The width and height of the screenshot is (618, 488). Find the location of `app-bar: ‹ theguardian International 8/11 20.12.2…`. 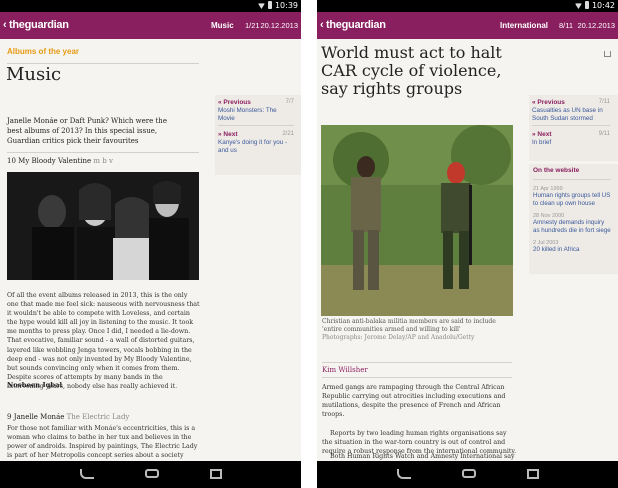

app-bar: ‹ theguardian International 8/11 20.12.2… is located at coordinates (467, 25).